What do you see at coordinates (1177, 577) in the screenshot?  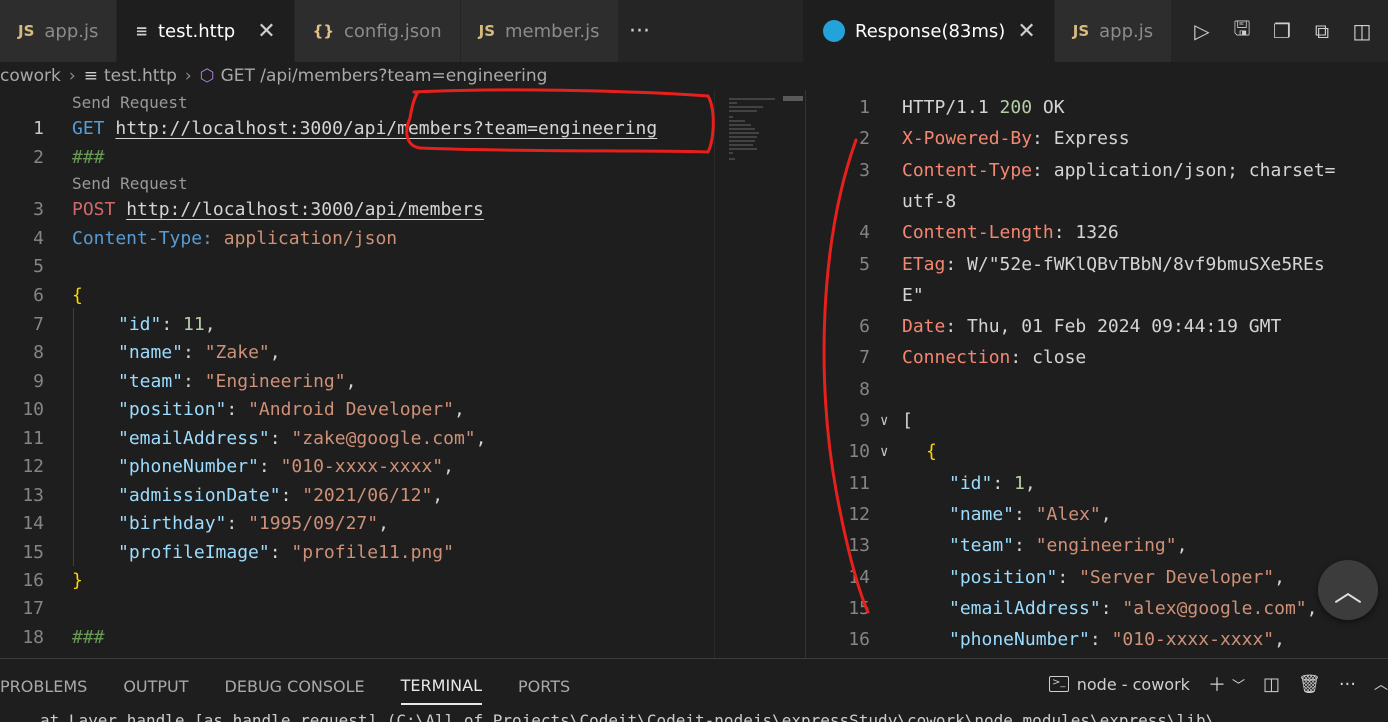 I see `json-value: "Server Developer"` at bounding box center [1177, 577].